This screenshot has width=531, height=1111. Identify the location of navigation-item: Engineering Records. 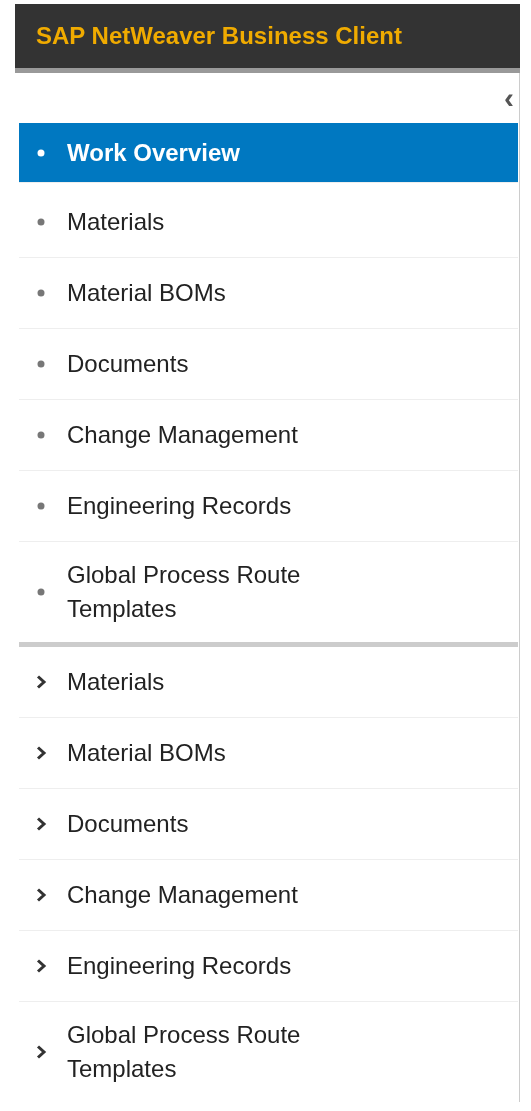
(268, 506).